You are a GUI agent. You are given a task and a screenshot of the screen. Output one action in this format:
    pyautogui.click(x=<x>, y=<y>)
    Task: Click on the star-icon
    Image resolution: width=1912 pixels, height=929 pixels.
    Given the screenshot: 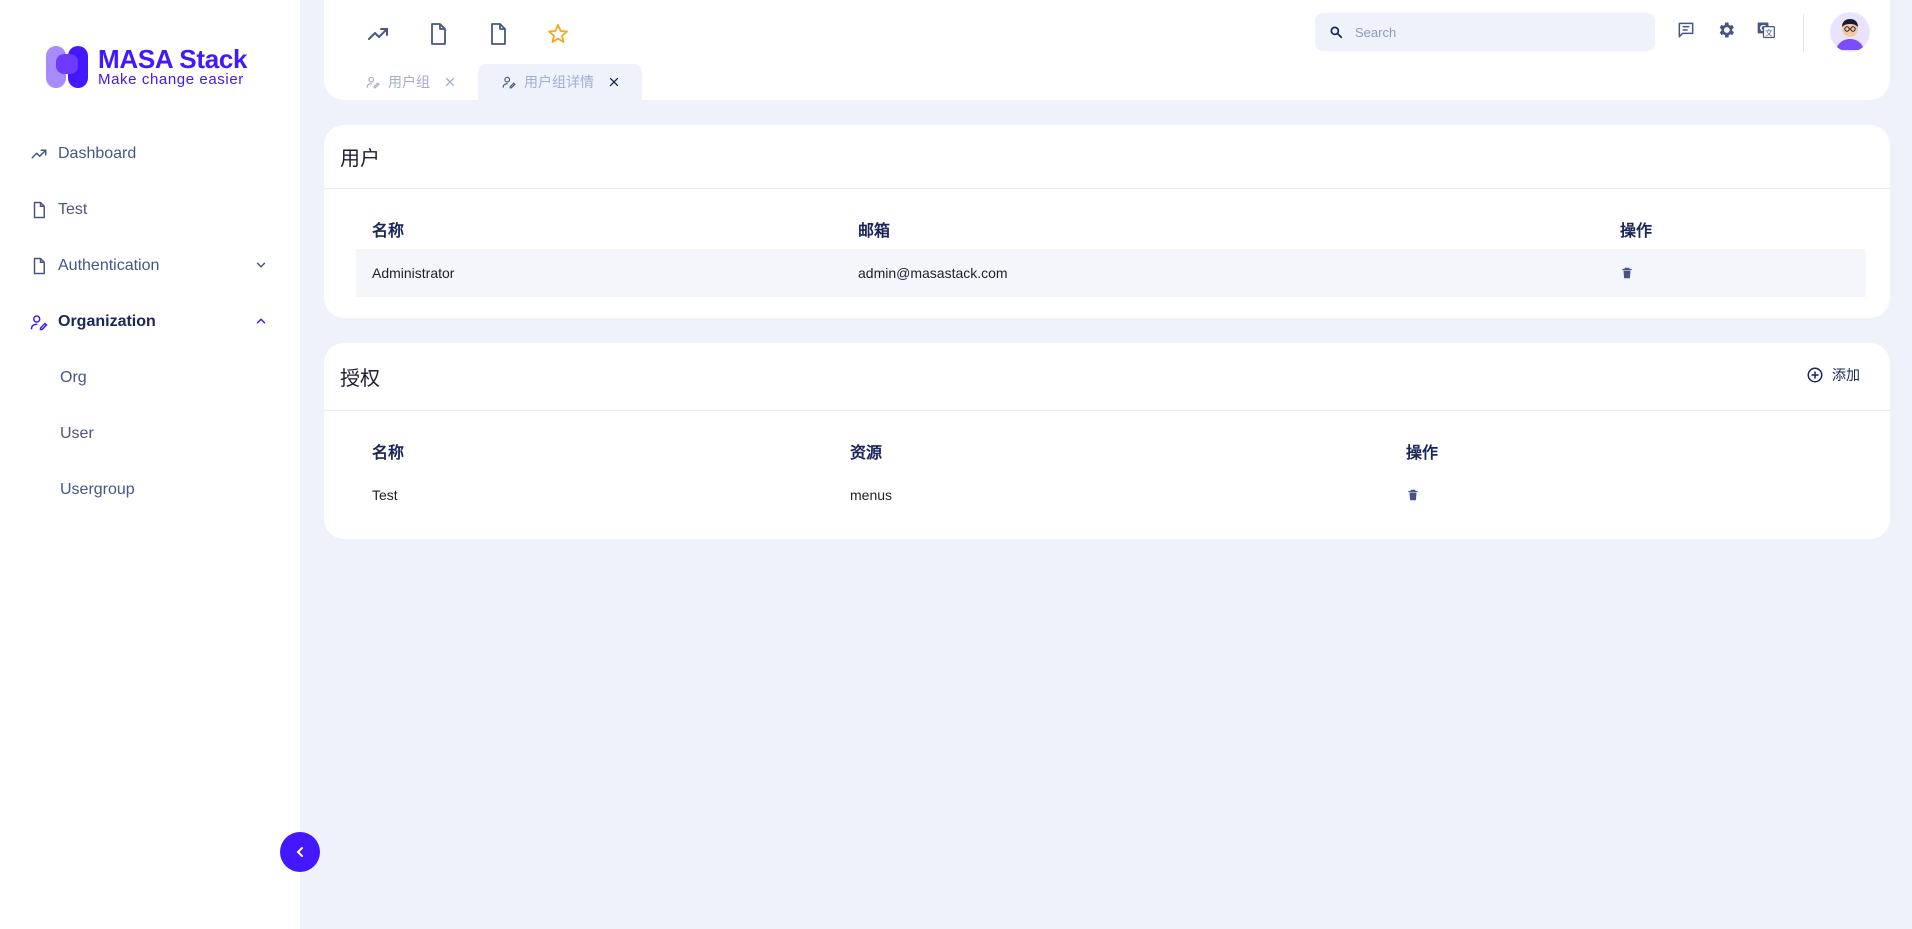 What is the action you would take?
    pyautogui.click(x=558, y=34)
    